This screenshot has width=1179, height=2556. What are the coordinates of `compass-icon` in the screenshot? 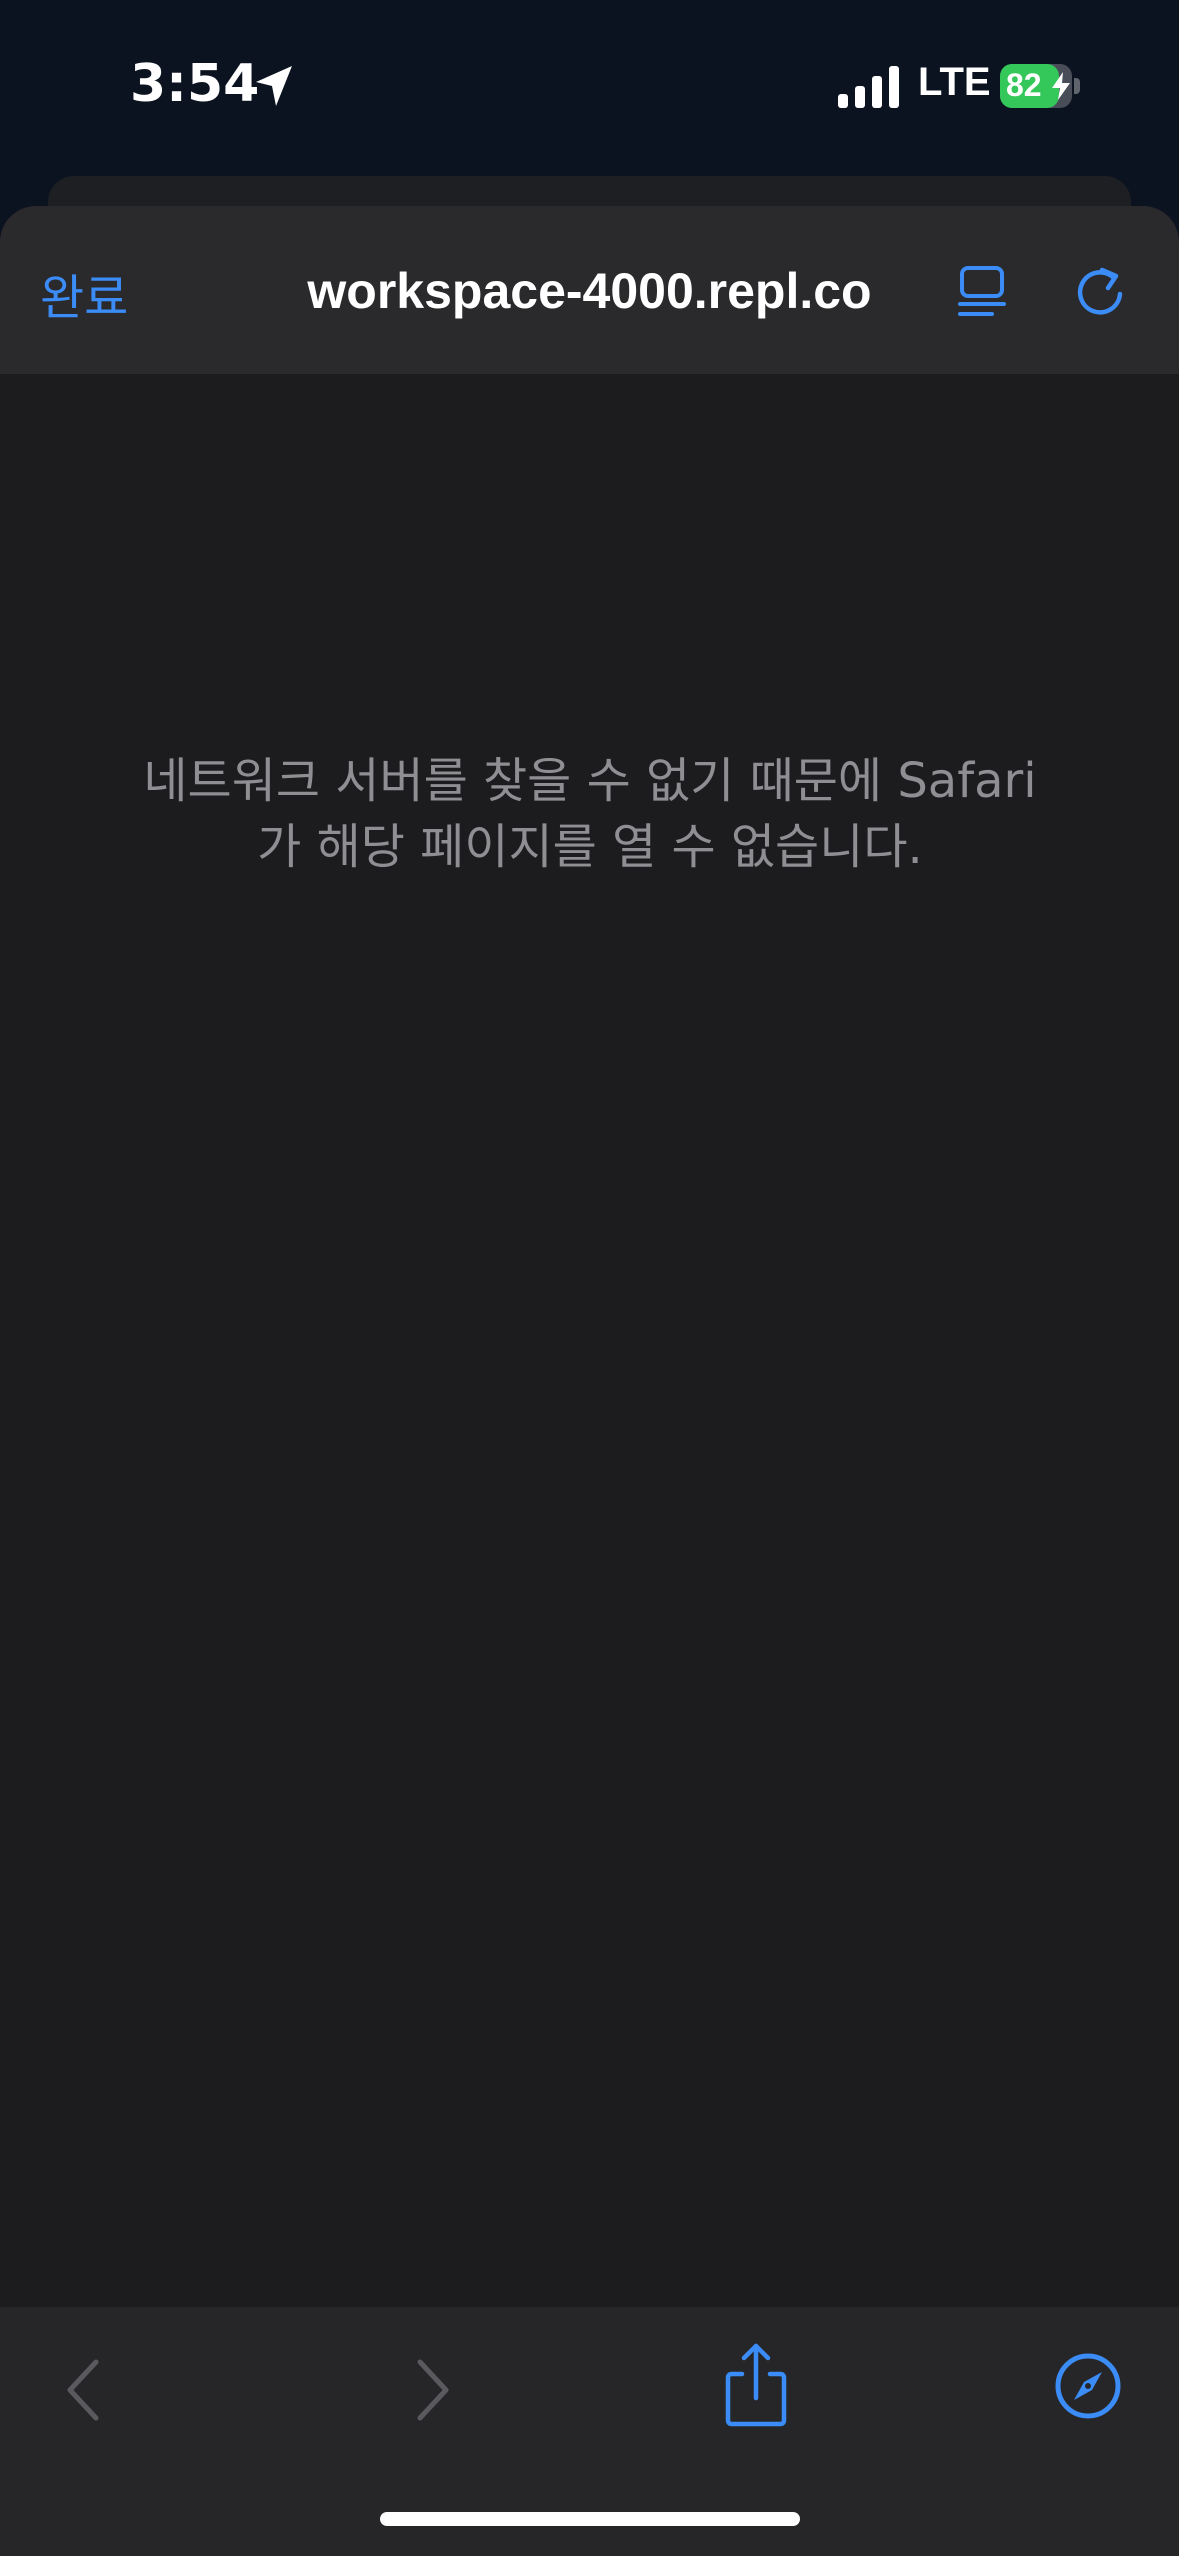 It's located at (1088, 2386).